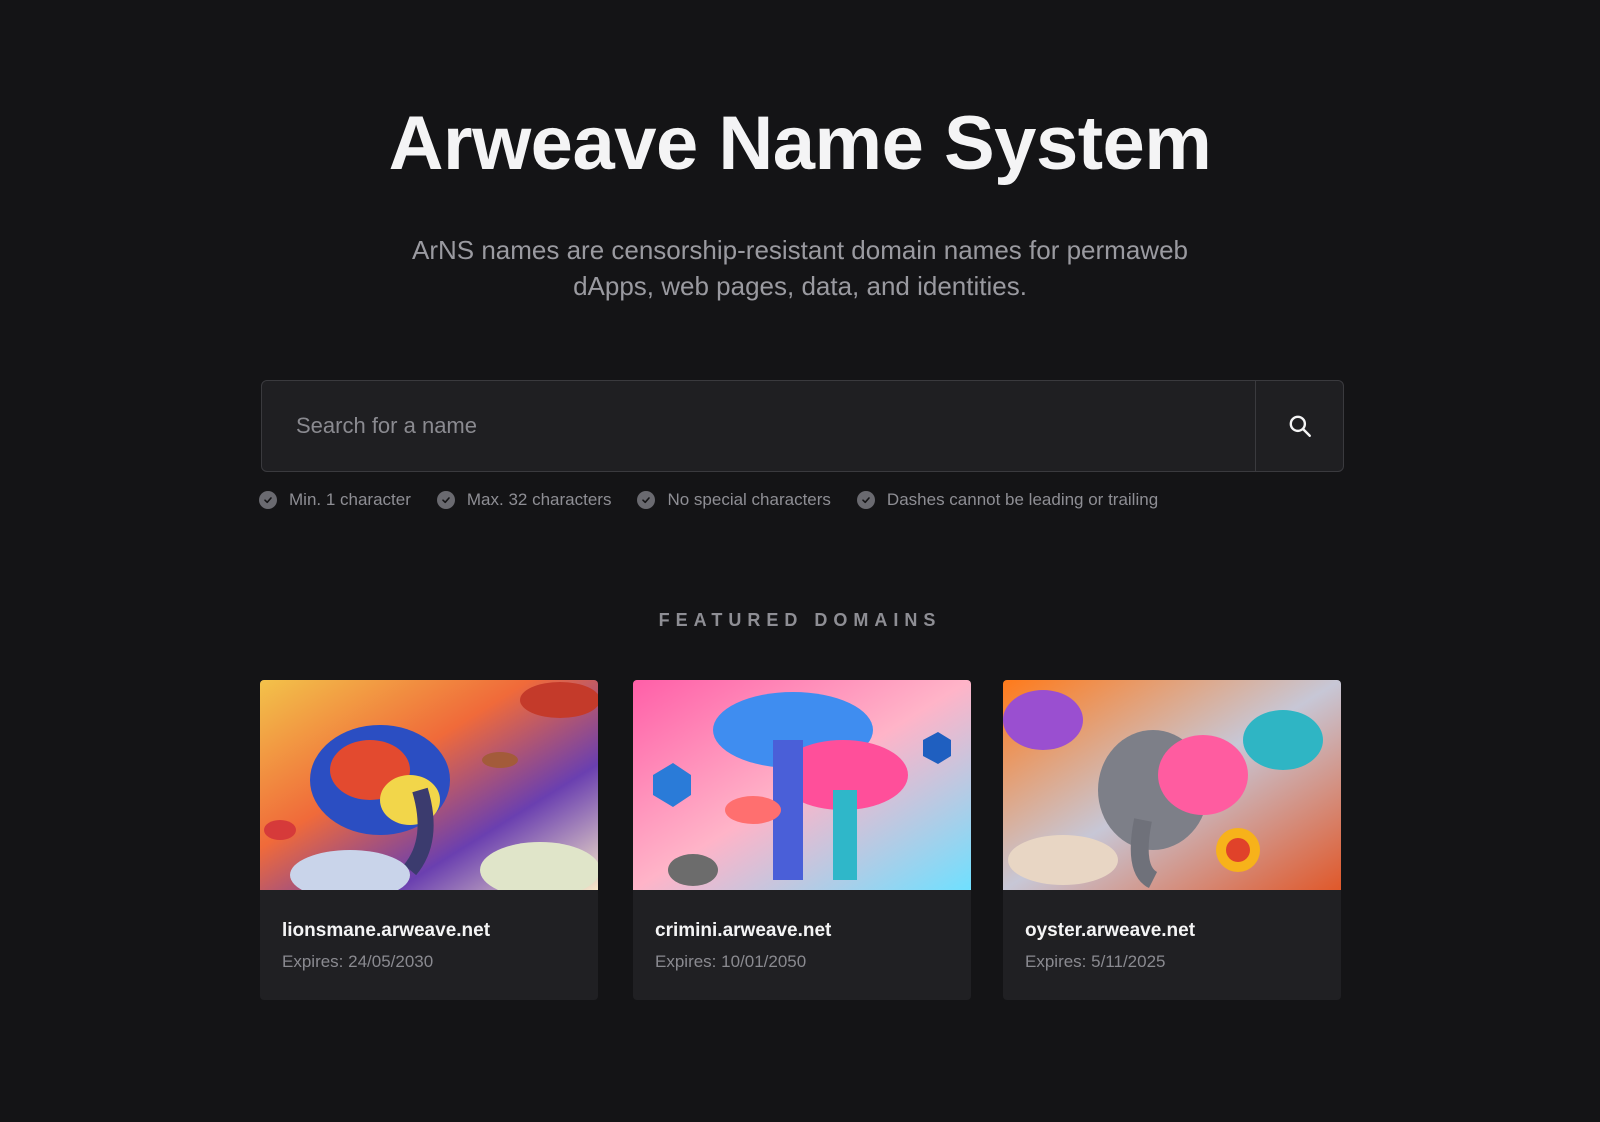 This screenshot has width=1600, height=1122. I want to click on rule-min-length: Min. 1 character, so click(335, 500).